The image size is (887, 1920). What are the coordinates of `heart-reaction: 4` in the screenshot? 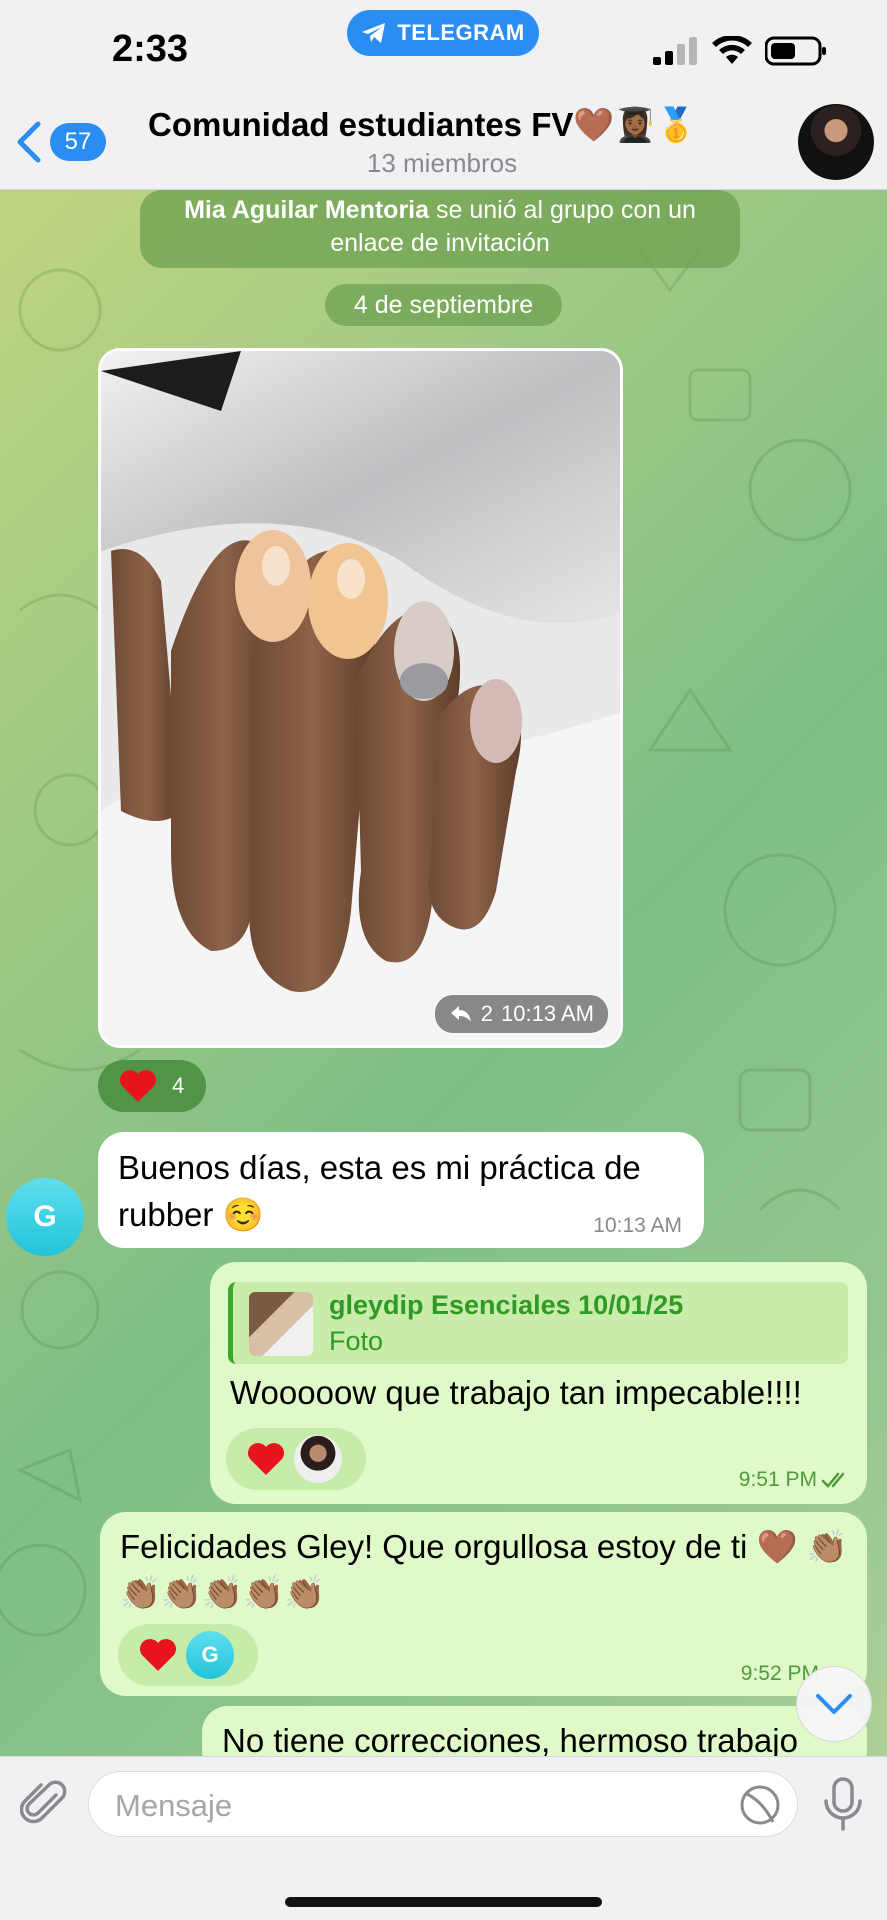 It's located at (152, 1086).